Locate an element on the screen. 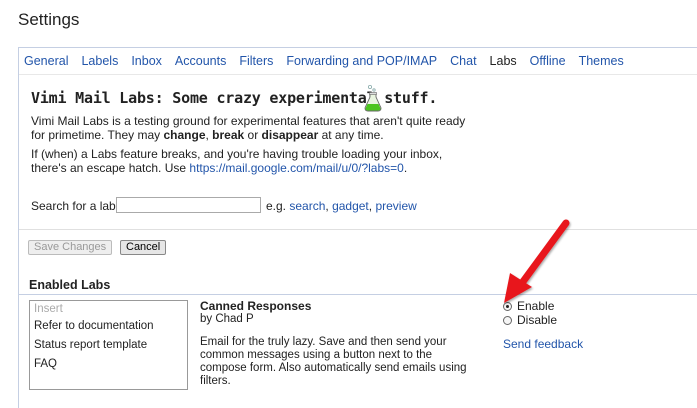 The width and height of the screenshot is (697, 408). send-feedback-link: Send feedback is located at coordinates (543, 344).